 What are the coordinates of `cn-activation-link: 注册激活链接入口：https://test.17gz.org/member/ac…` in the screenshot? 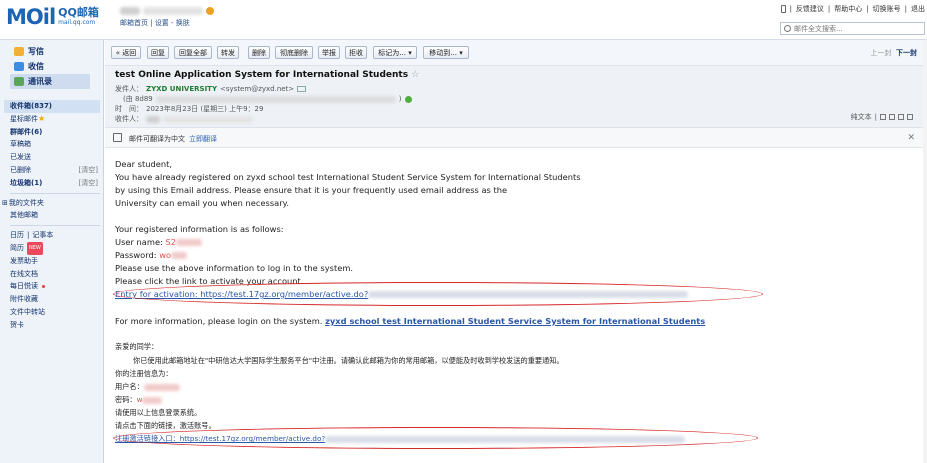 It's located at (220, 438).